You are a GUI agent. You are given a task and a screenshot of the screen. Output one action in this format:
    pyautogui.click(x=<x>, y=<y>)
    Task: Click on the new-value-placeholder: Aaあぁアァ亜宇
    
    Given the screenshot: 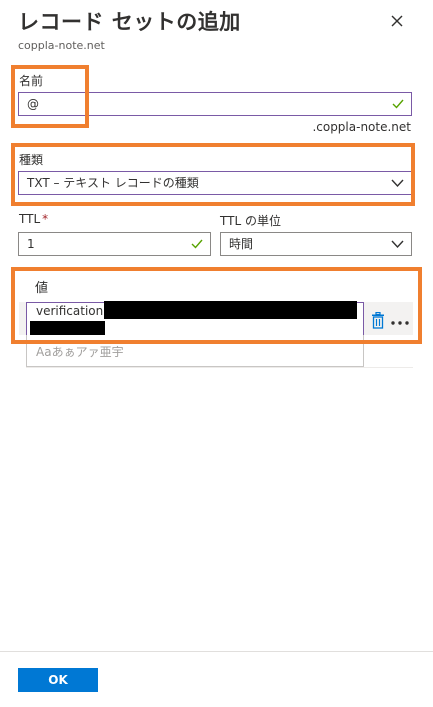 What is the action you would take?
    pyautogui.click(x=80, y=352)
    